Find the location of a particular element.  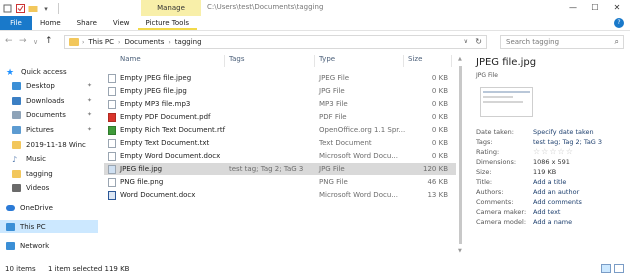

sidebar-item-quick-access: ★ Quick access is located at coordinates (55, 71).